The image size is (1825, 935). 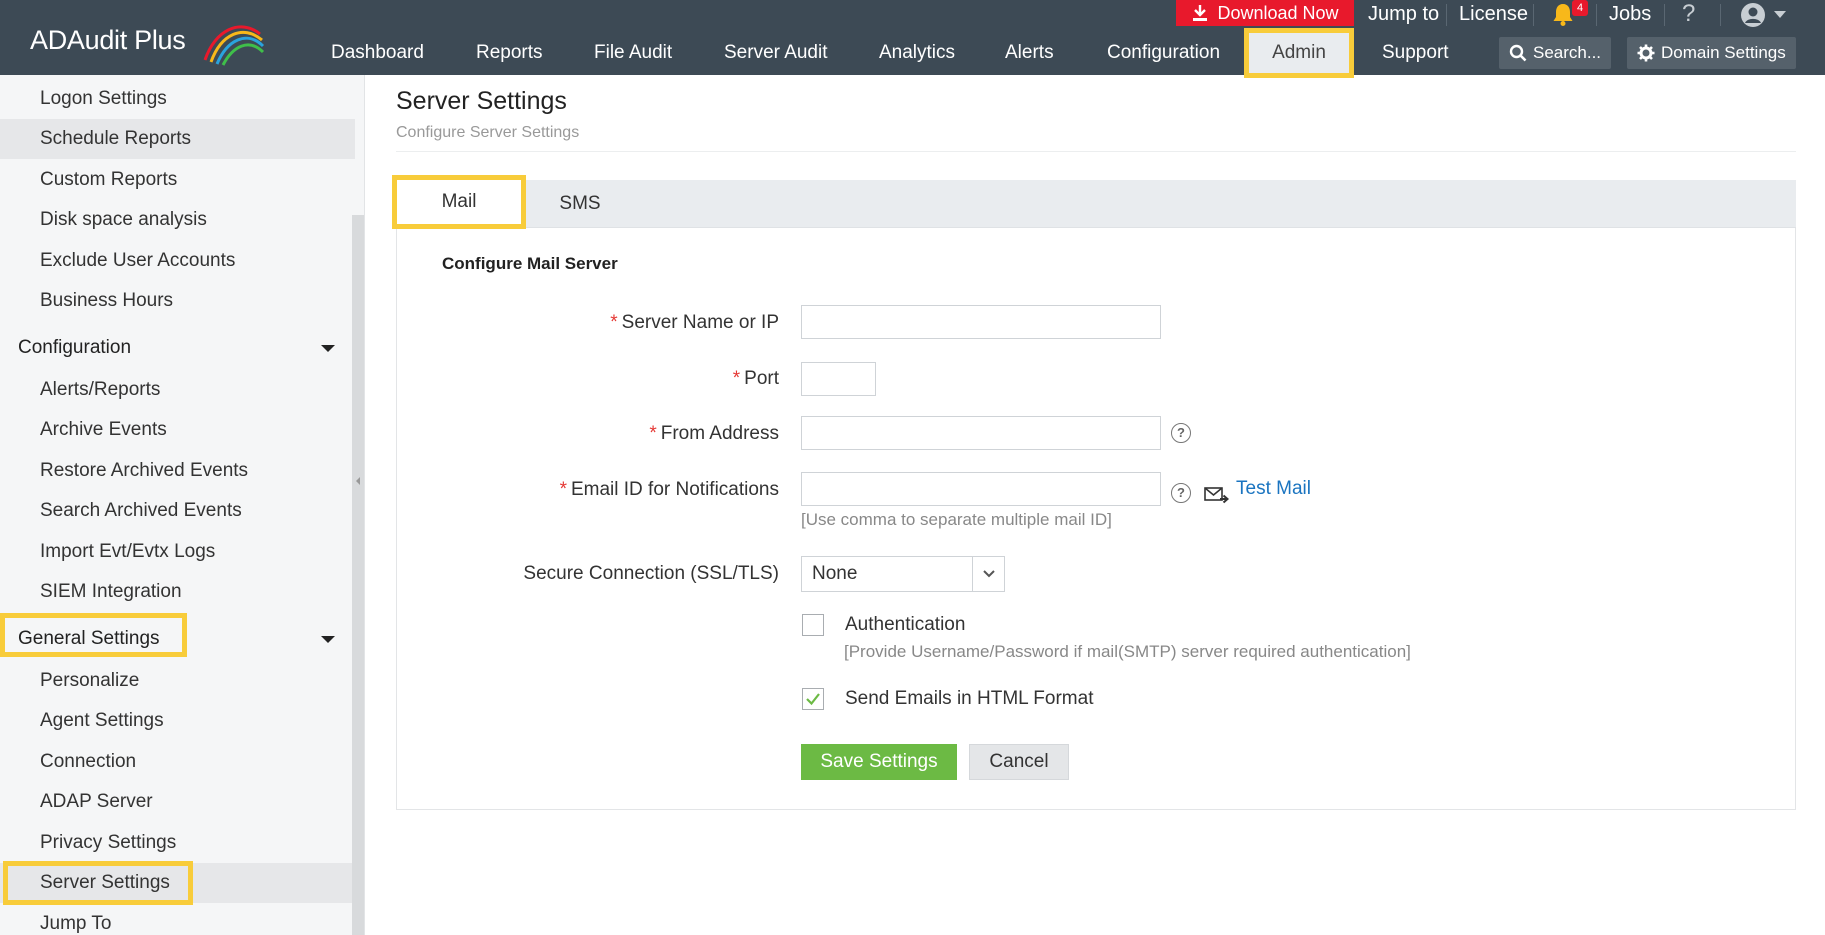 I want to click on collapse-arrow-icon, so click(x=358, y=481).